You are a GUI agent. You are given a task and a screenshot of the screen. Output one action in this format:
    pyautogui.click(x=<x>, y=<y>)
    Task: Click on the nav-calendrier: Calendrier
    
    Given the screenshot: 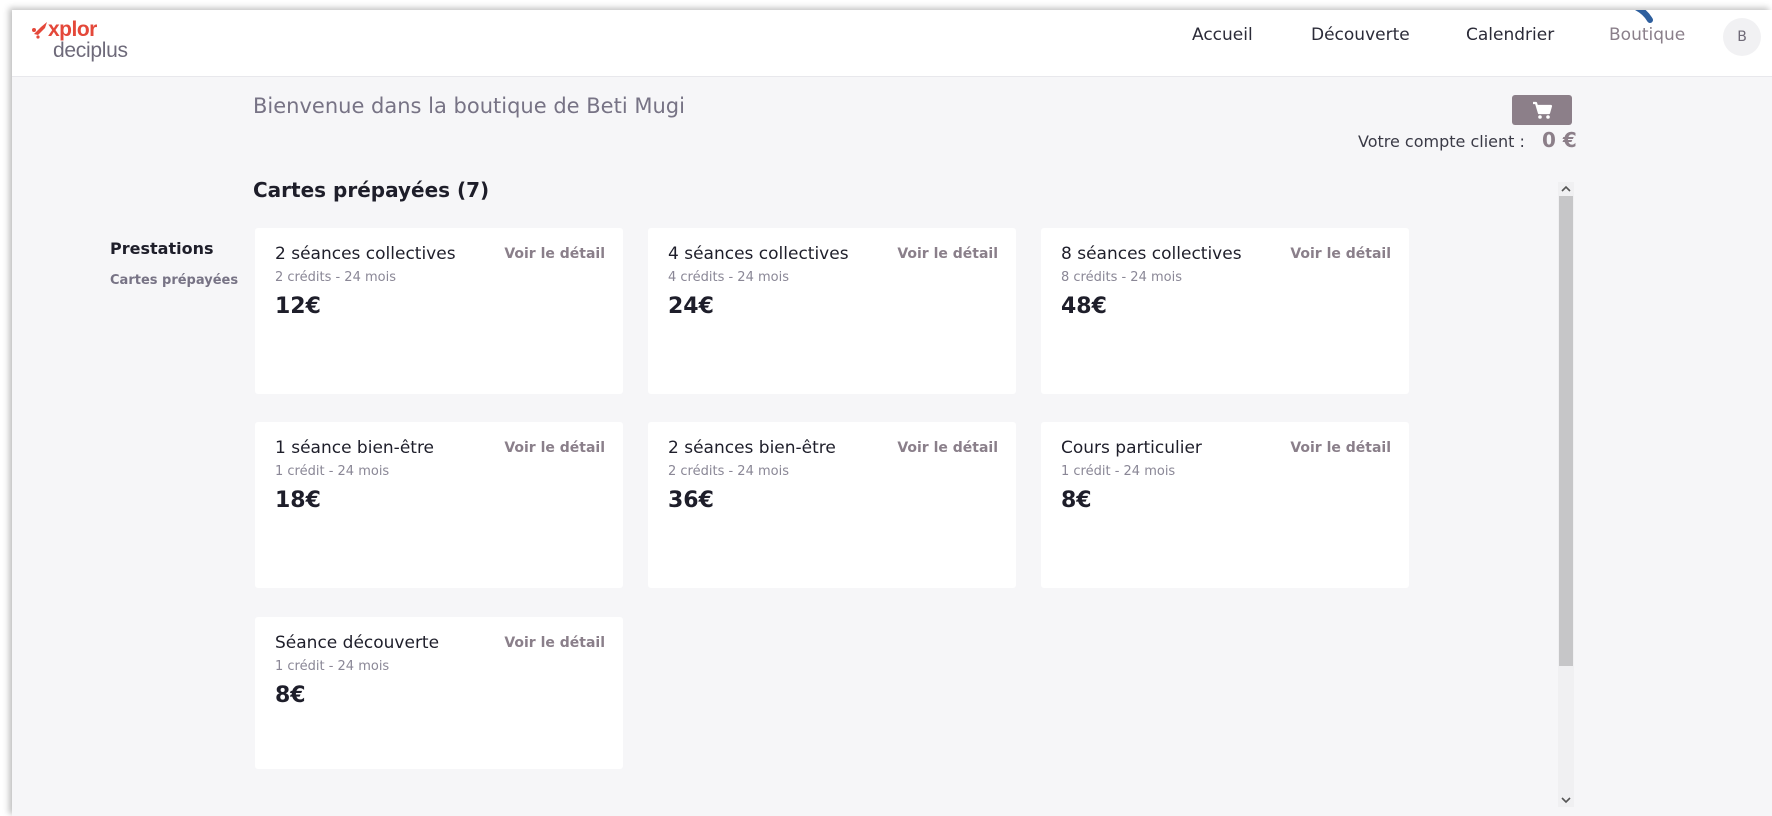 What is the action you would take?
    pyautogui.click(x=1510, y=35)
    